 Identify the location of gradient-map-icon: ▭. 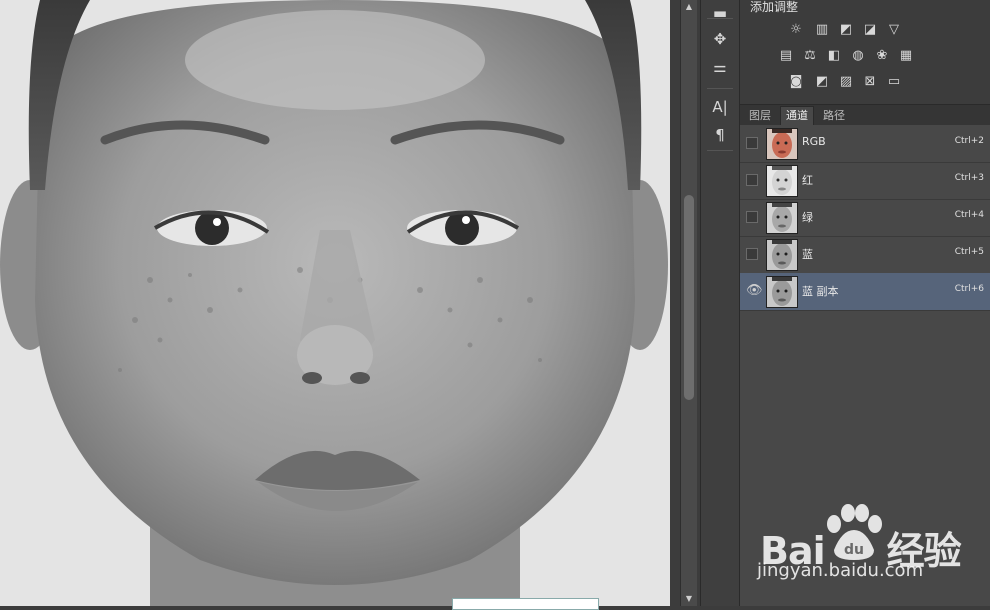
(894, 82).